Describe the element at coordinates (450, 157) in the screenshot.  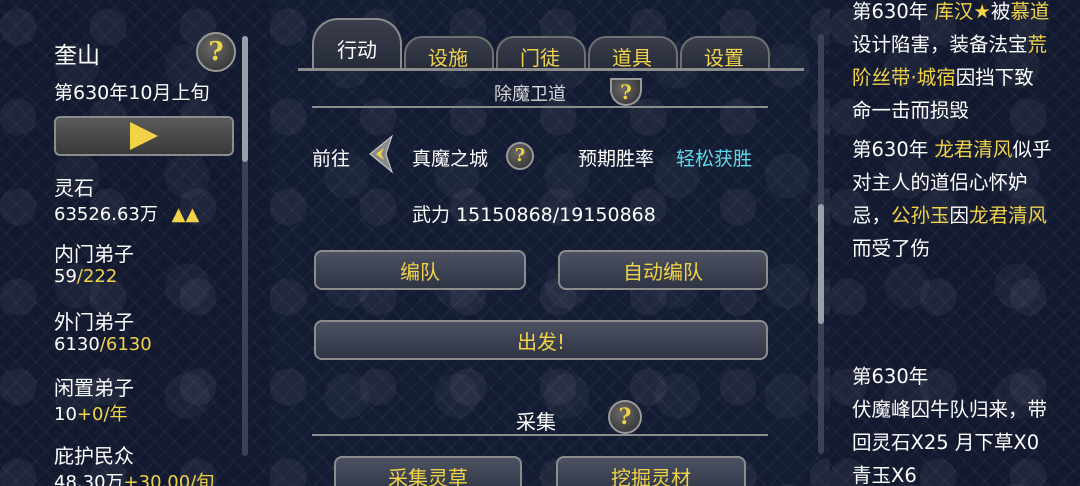
I see `destination-name: 真魔之城` at that location.